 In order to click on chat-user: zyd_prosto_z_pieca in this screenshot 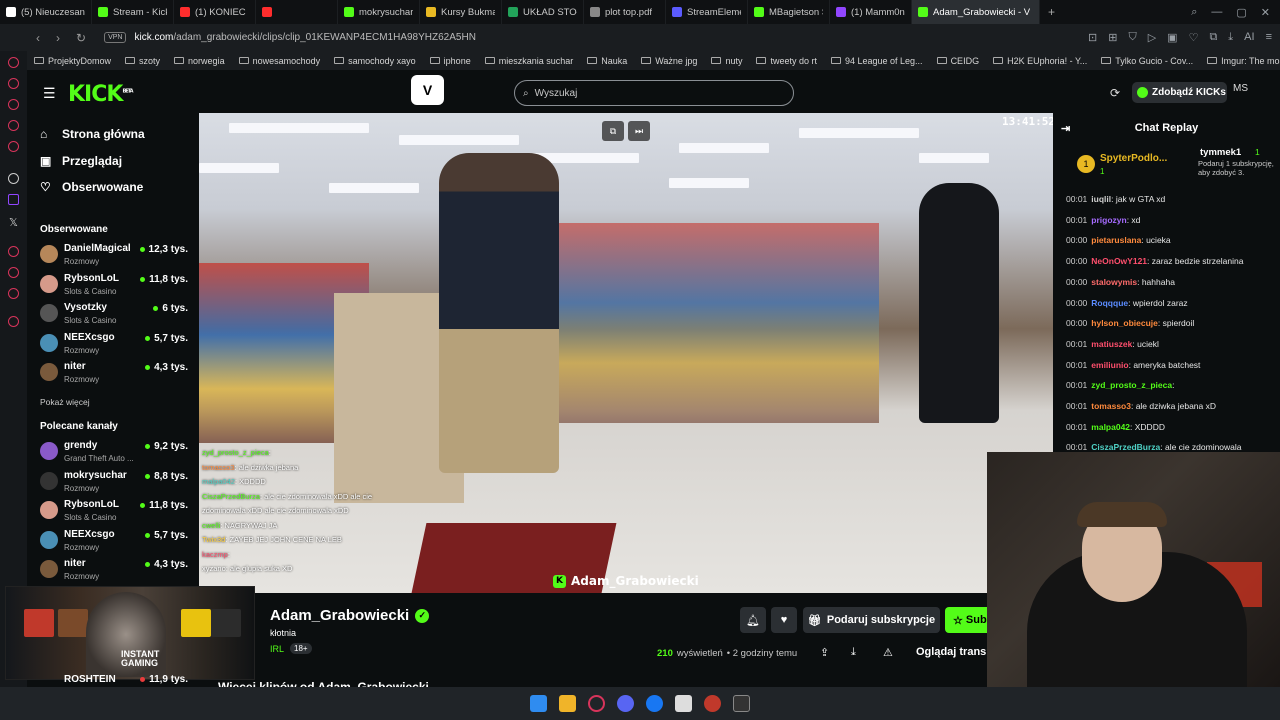, I will do `click(1131, 385)`.